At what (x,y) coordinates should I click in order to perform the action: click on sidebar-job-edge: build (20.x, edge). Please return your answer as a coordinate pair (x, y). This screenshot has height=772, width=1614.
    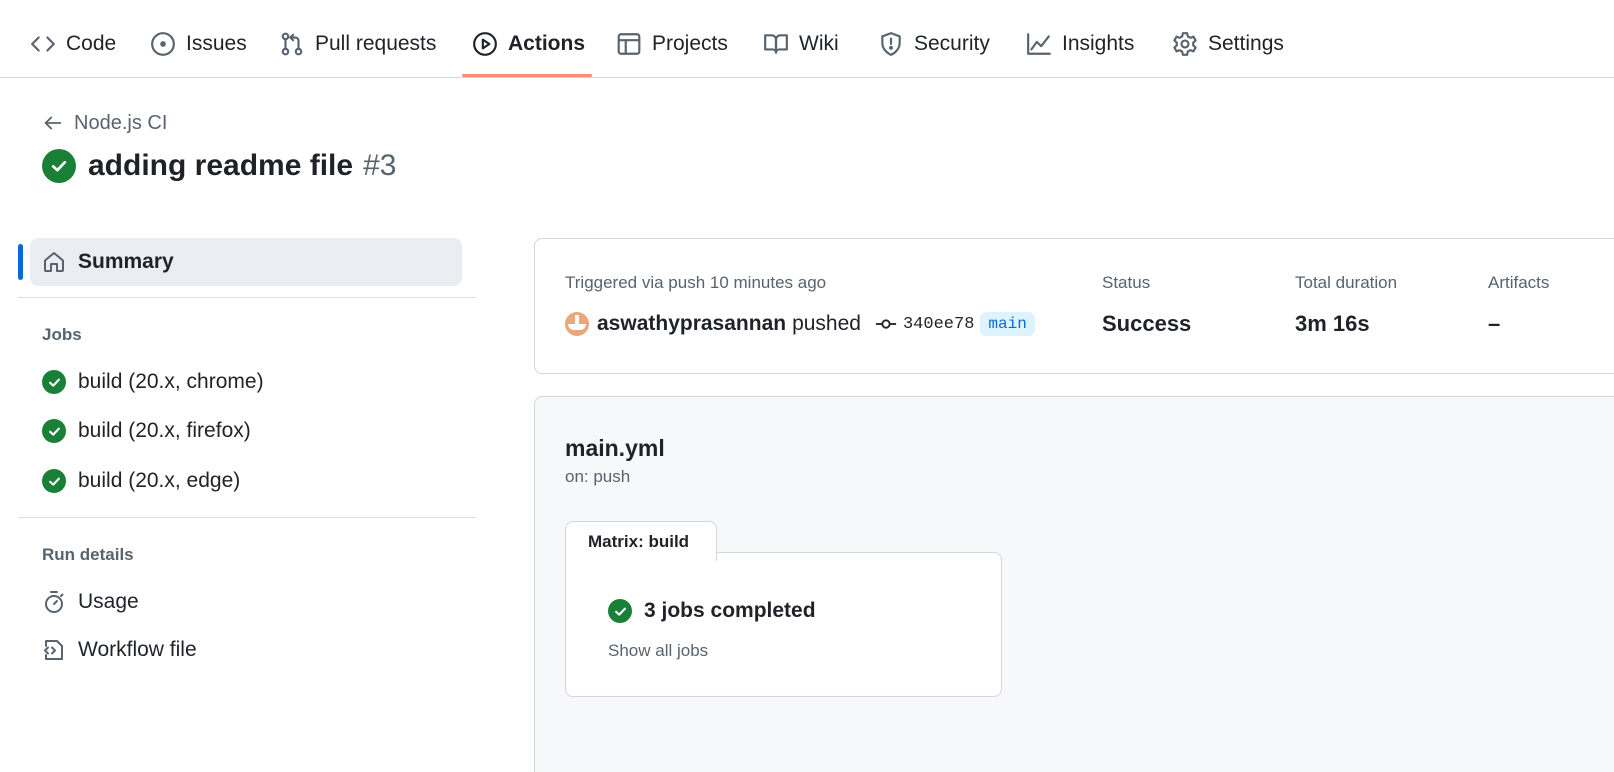
    Looking at the image, I should click on (141, 481).